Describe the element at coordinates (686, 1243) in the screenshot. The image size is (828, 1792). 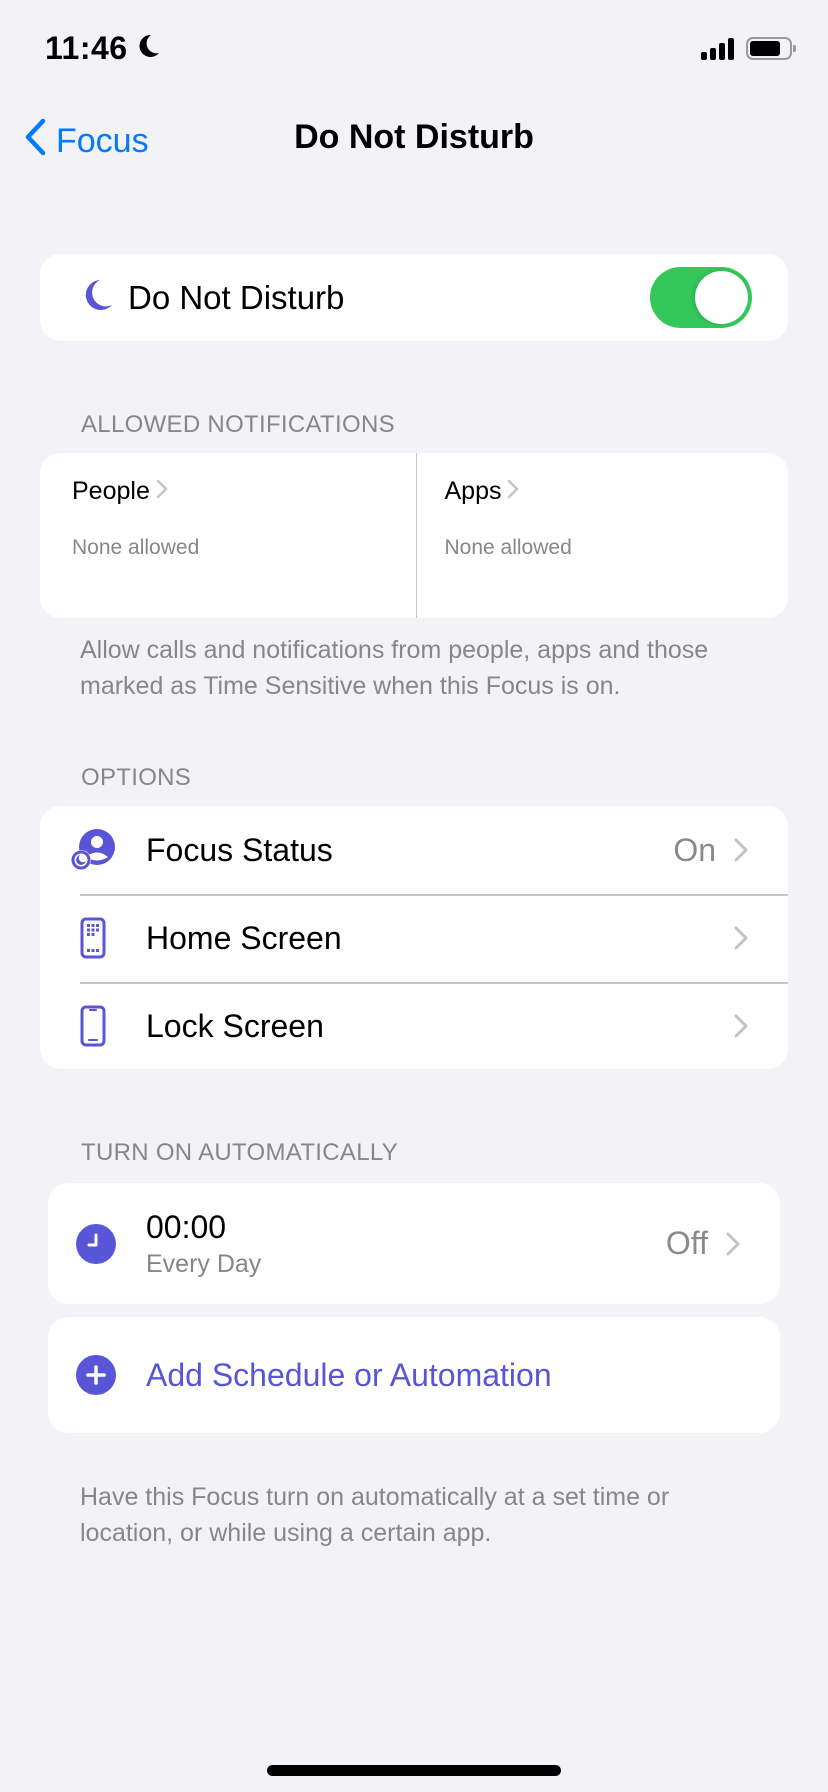
I see `schedule-status: Off` at that location.